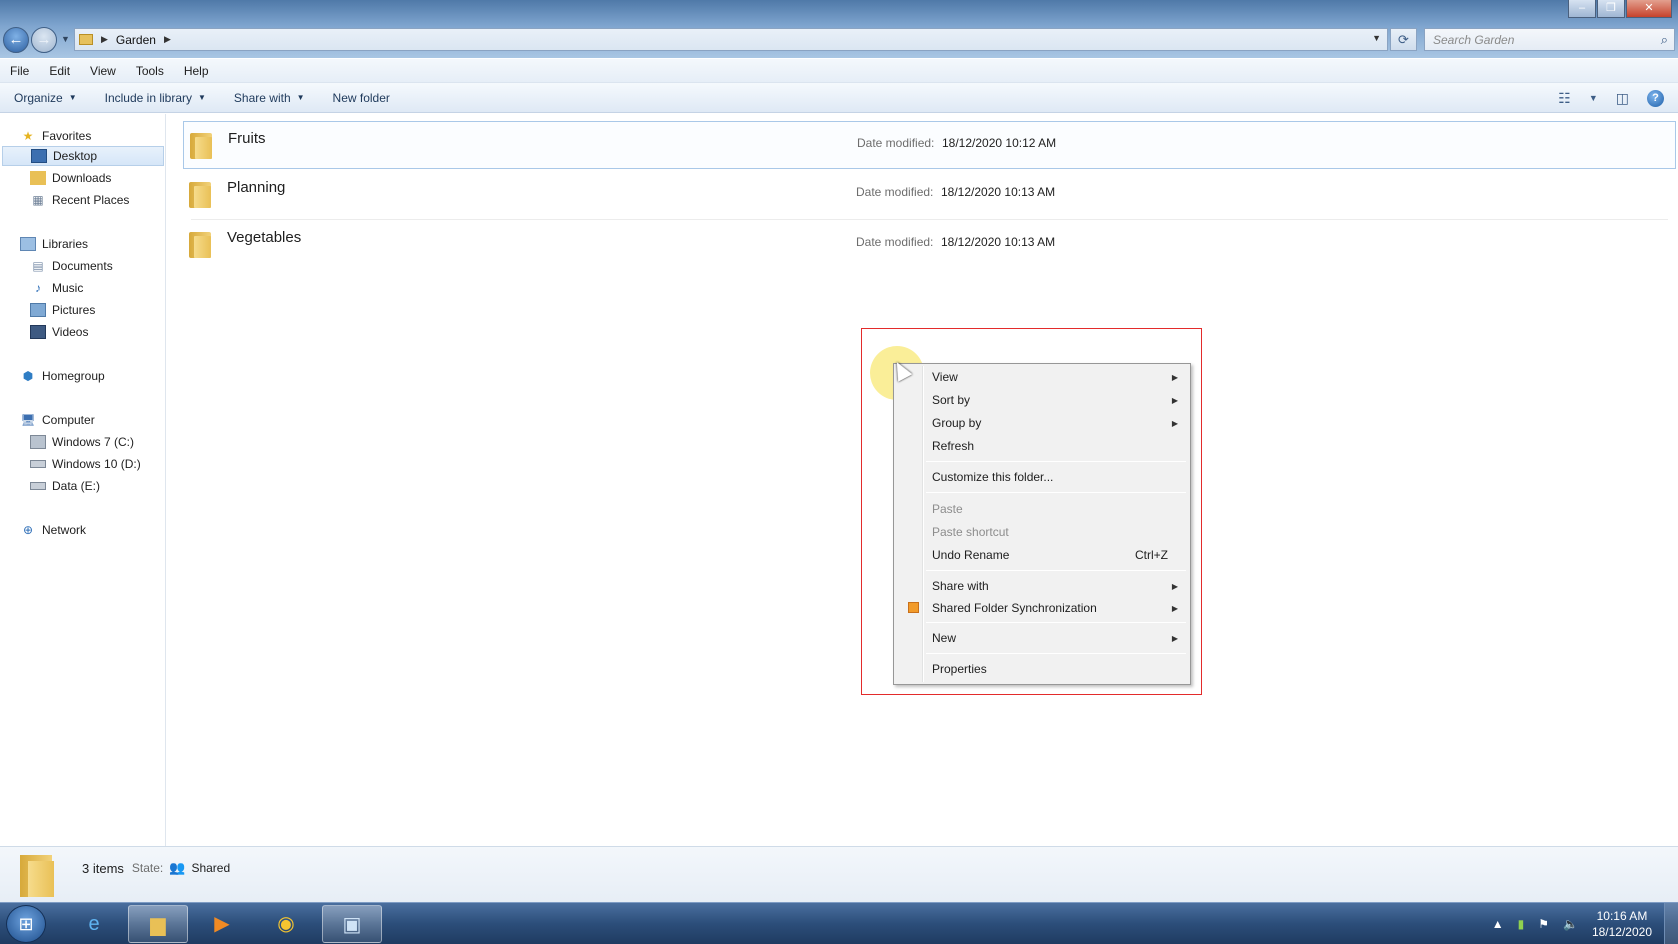  I want to click on nav-favorites: ★ Favorites, so click(56, 136).